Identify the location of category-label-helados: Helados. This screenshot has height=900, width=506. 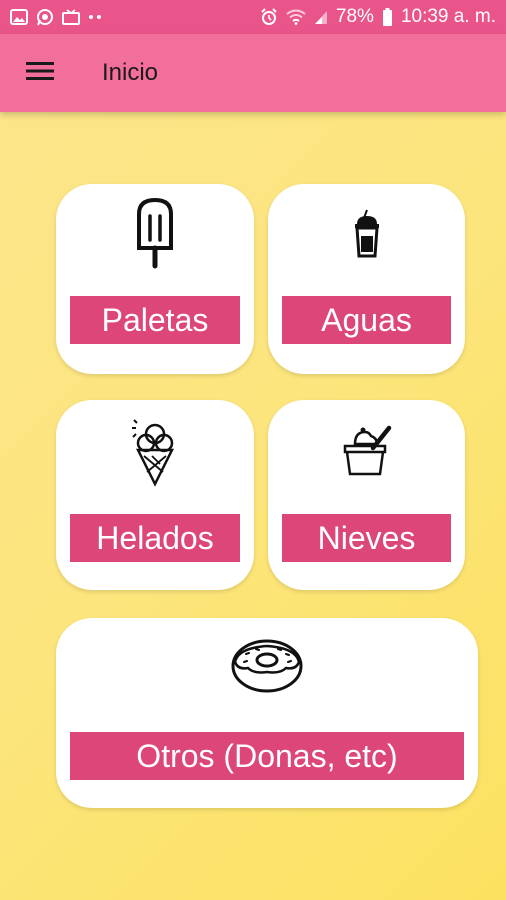
(155, 538).